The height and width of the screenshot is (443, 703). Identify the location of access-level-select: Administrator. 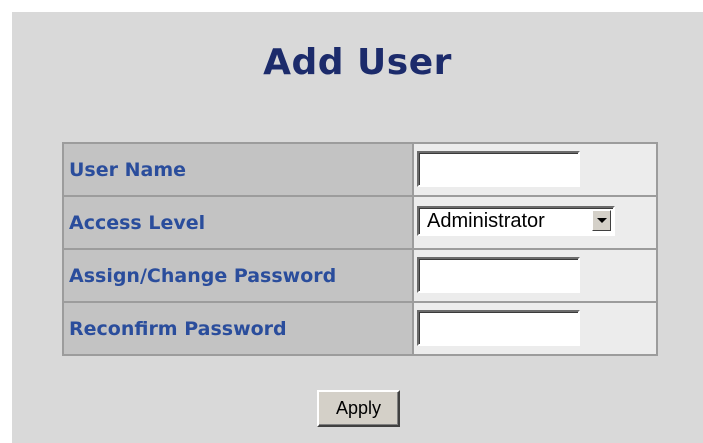
(516, 221).